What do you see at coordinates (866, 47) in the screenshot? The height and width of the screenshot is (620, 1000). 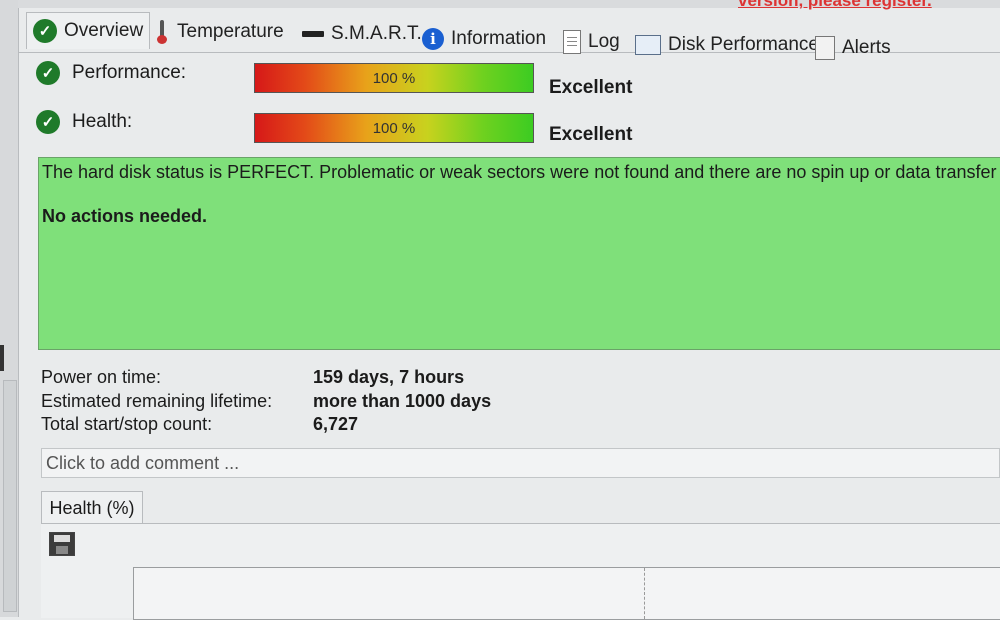 I see `tab-label: Alerts` at bounding box center [866, 47].